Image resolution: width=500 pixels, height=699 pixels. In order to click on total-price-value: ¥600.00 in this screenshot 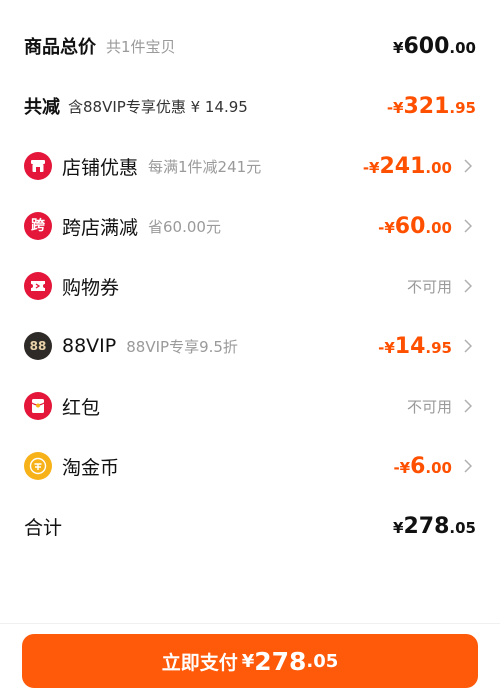, I will do `click(434, 46)`.